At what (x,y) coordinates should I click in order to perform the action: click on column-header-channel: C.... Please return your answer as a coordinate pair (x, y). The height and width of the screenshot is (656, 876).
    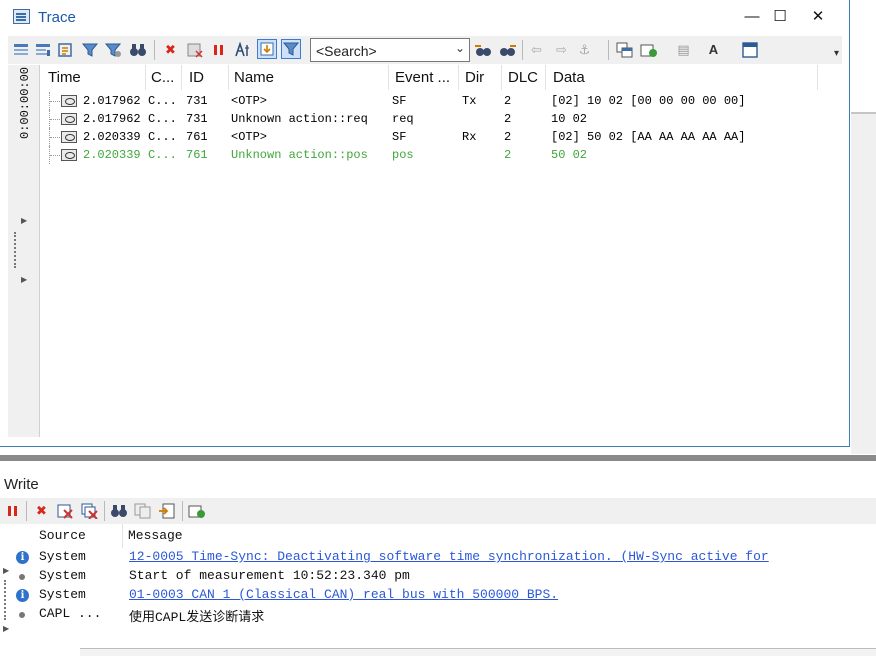
    Looking at the image, I should click on (162, 77).